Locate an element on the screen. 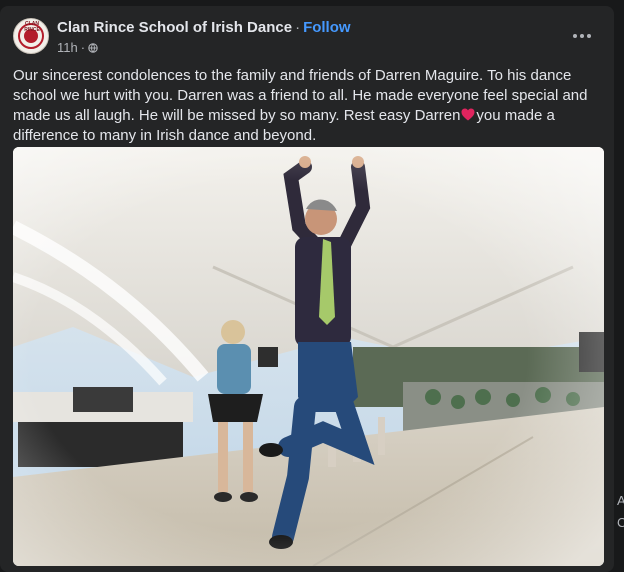 The image size is (624, 572). side-fragment-line-1: A is located at coordinates (620, 500).